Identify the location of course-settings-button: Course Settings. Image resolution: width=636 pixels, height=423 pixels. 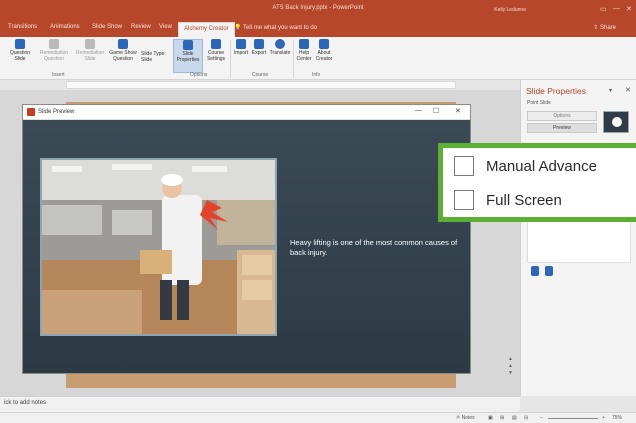
(216, 50).